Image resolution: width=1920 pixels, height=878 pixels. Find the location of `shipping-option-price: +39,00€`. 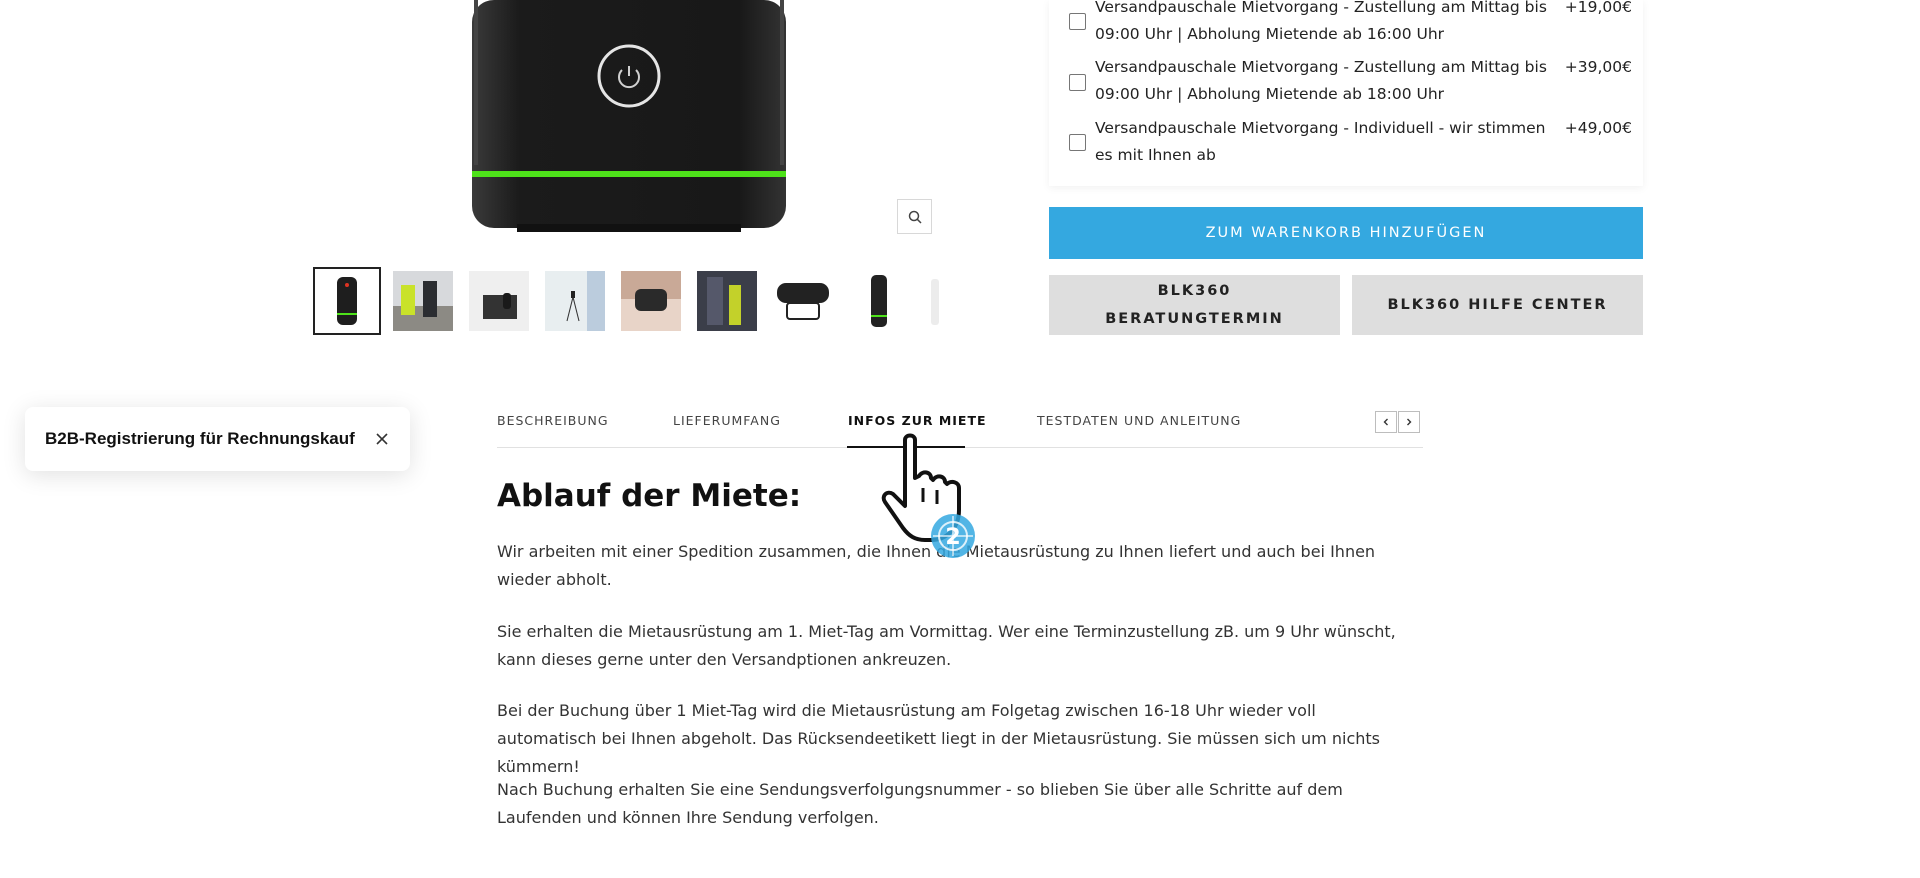

shipping-option-price: +39,00€ is located at coordinates (1598, 67).